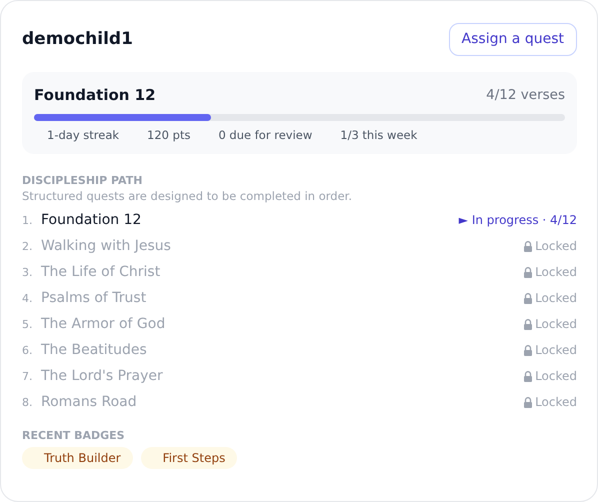  What do you see at coordinates (91, 220) in the screenshot?
I see `quest-name: Foundation 12` at bounding box center [91, 220].